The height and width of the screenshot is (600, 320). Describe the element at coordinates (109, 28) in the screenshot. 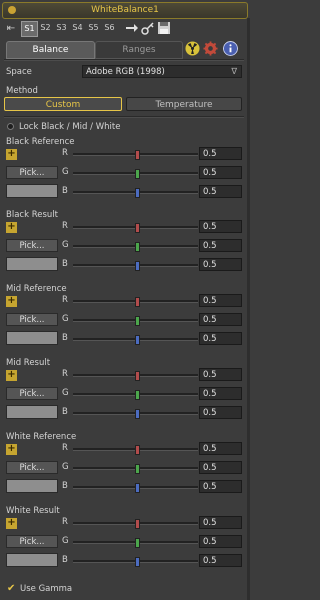

I see `slot-s6: S6` at that location.